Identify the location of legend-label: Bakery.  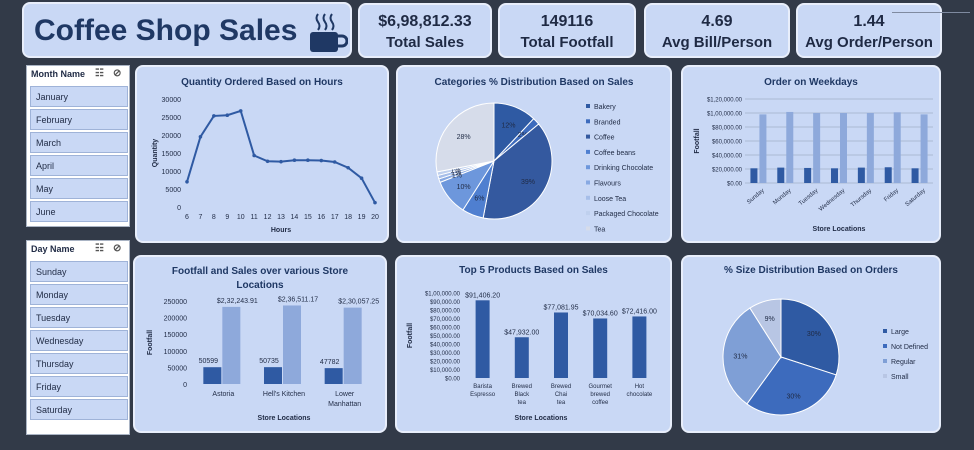
(605, 107).